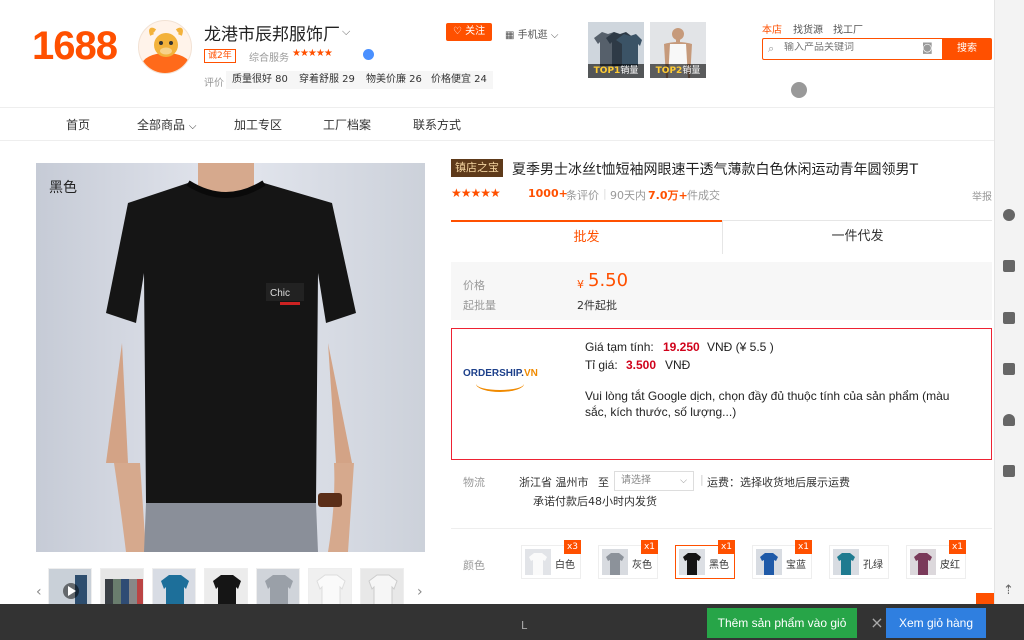 The height and width of the screenshot is (640, 1024). What do you see at coordinates (1009, 471) in the screenshot?
I see `save-icon` at bounding box center [1009, 471].